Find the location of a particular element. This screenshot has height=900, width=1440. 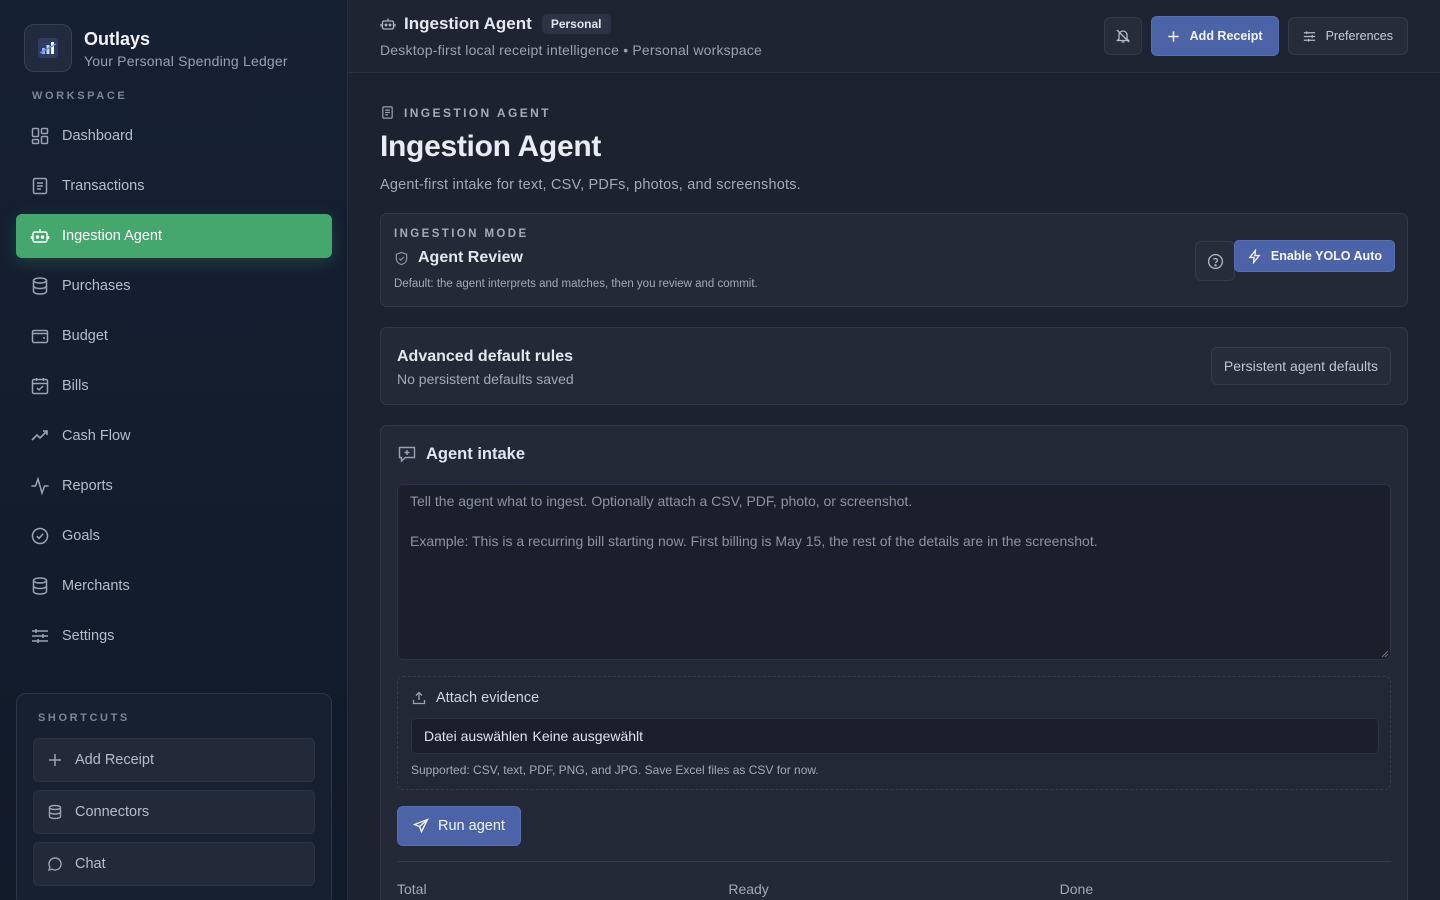

sidebar-item-settings: Settings is located at coordinates (174, 636).